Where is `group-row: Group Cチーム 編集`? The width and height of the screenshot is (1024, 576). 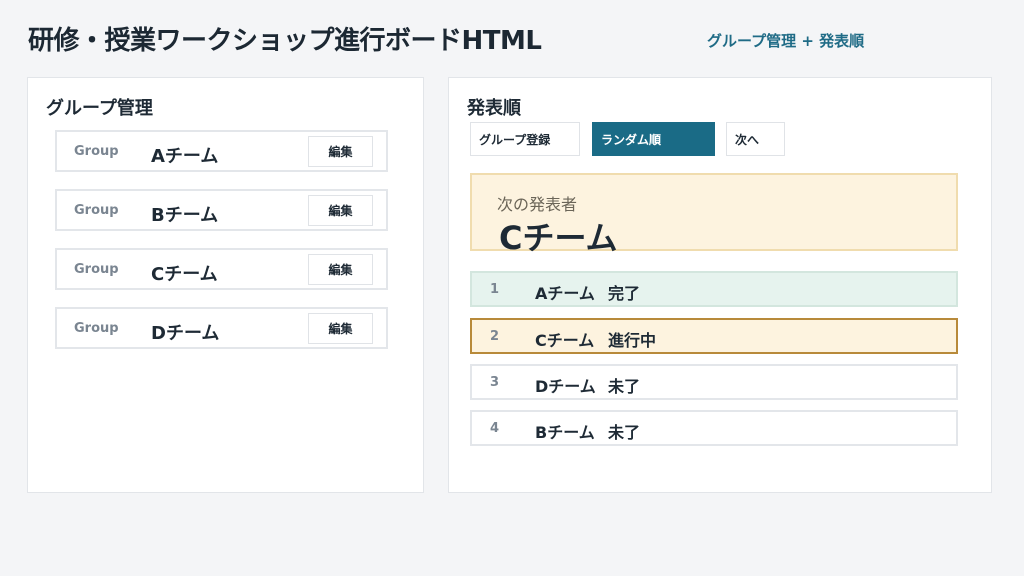
group-row: Group Cチーム 編集 is located at coordinates (221, 269).